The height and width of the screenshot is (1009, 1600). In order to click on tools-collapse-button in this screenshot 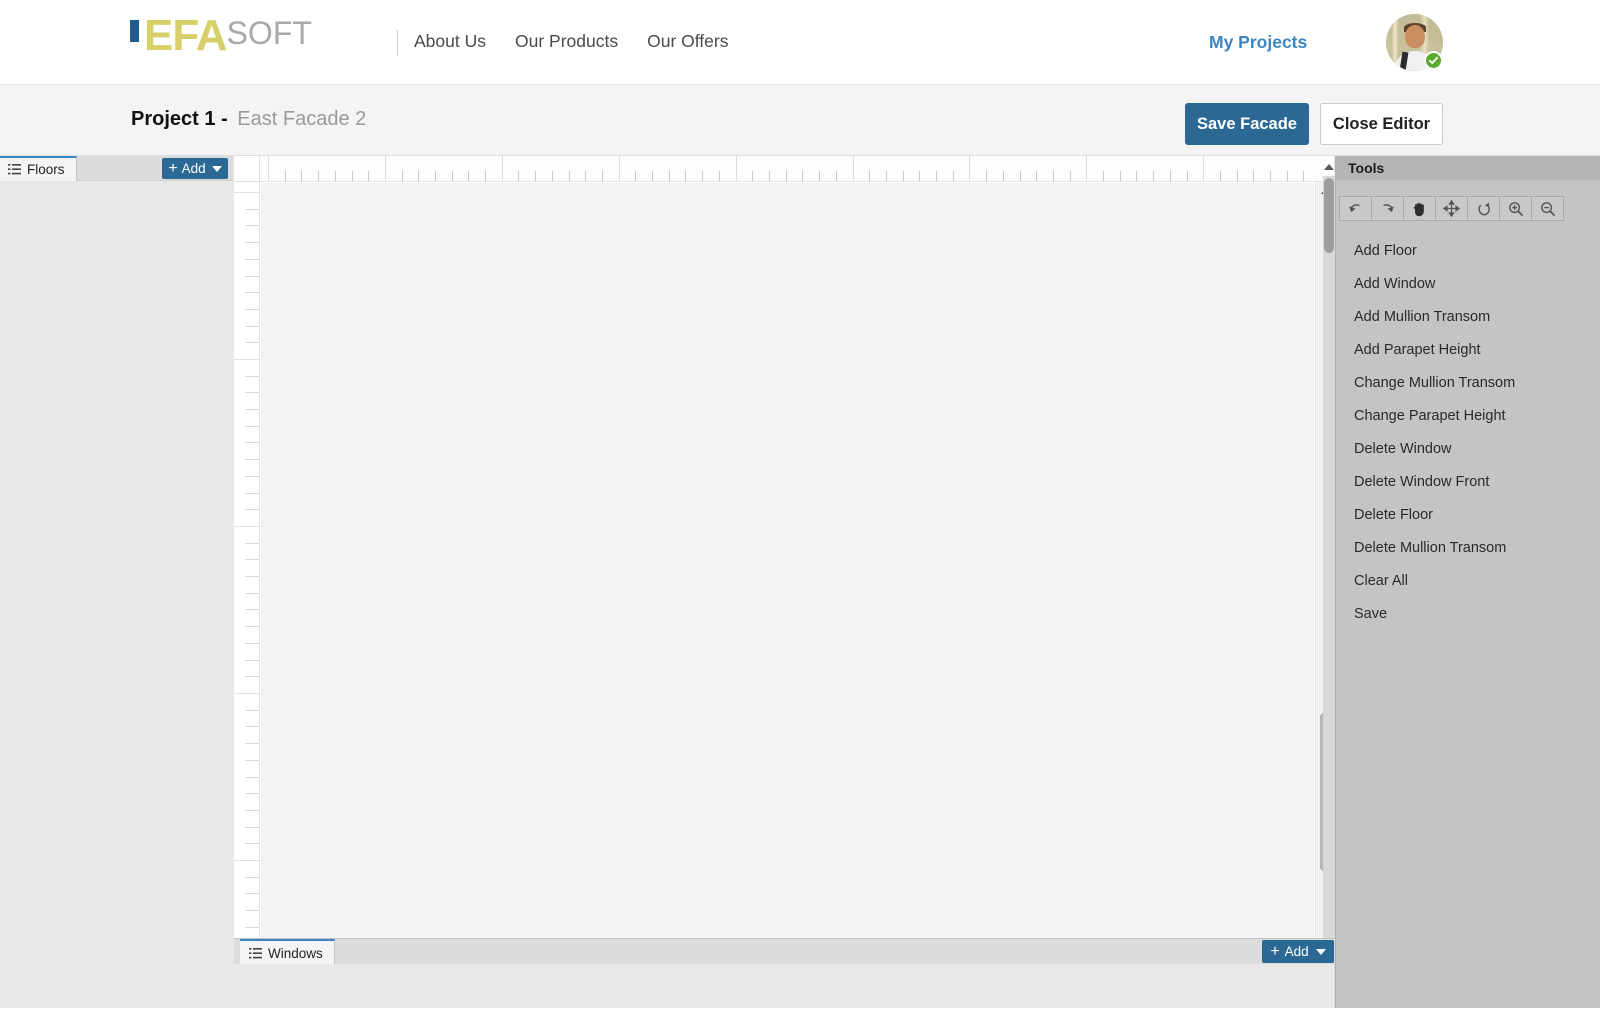, I will do `click(1329, 167)`.